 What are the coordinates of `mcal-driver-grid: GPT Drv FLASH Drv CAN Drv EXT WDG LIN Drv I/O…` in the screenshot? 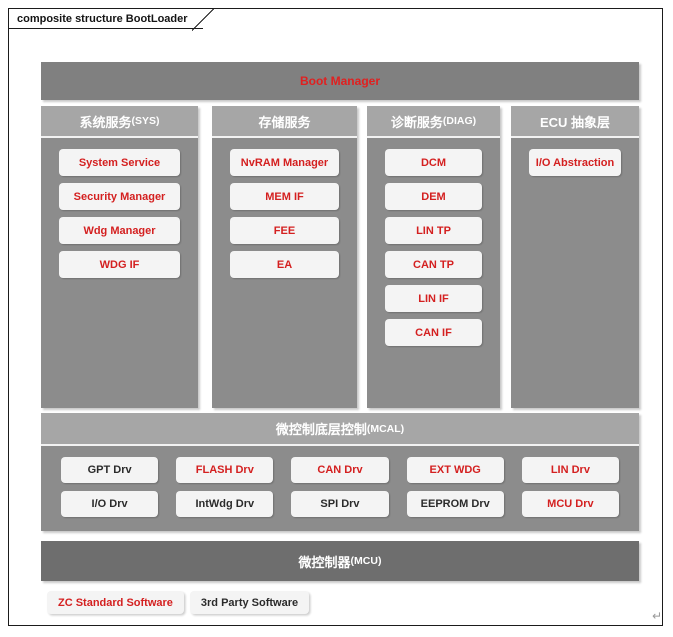 It's located at (340, 481).